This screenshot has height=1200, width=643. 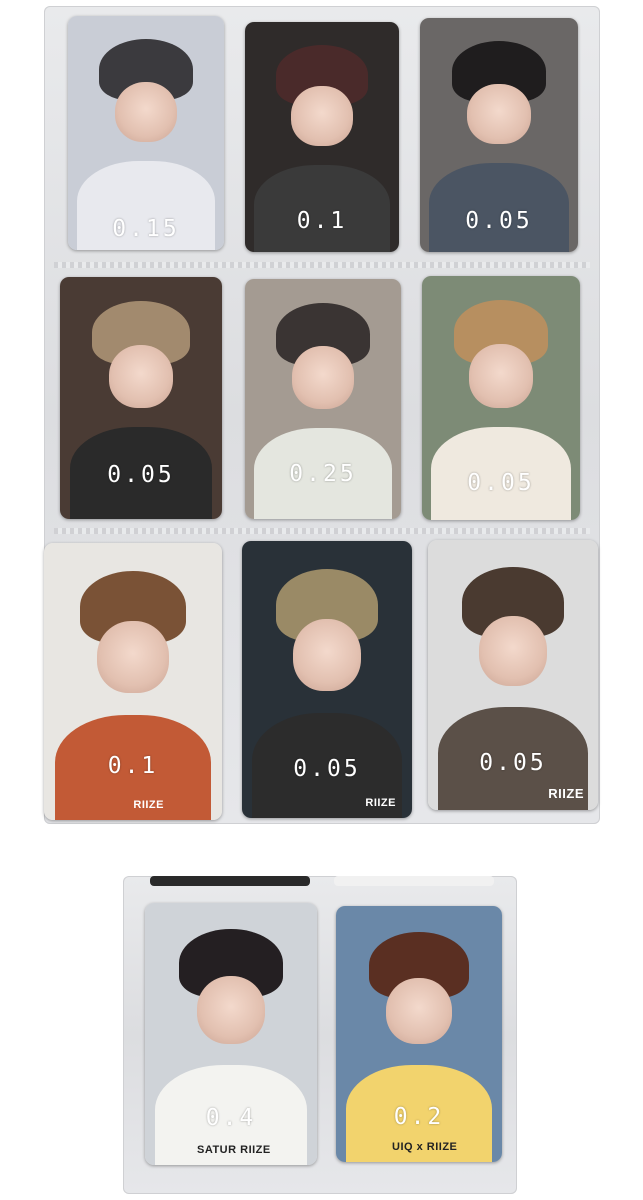 What do you see at coordinates (513, 675) in the screenshot?
I see `photocard-9: 0.05 RIIZE` at bounding box center [513, 675].